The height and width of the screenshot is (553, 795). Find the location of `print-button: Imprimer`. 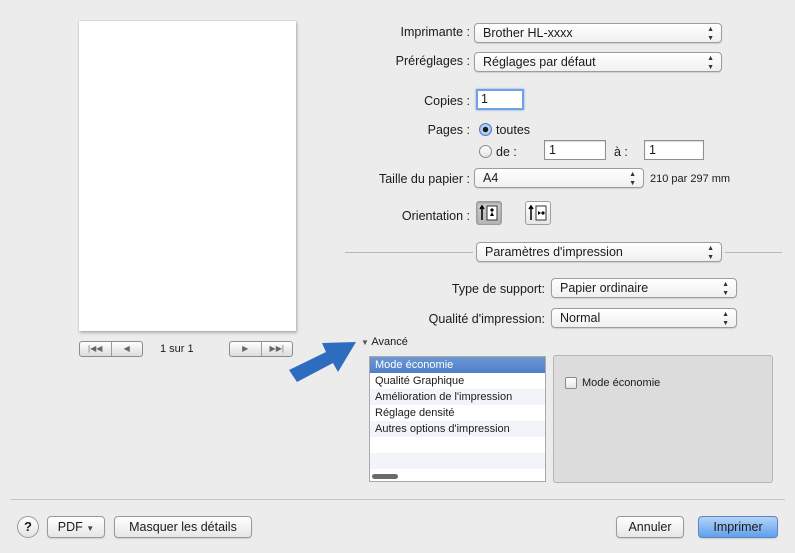

print-button: Imprimer is located at coordinates (738, 527).